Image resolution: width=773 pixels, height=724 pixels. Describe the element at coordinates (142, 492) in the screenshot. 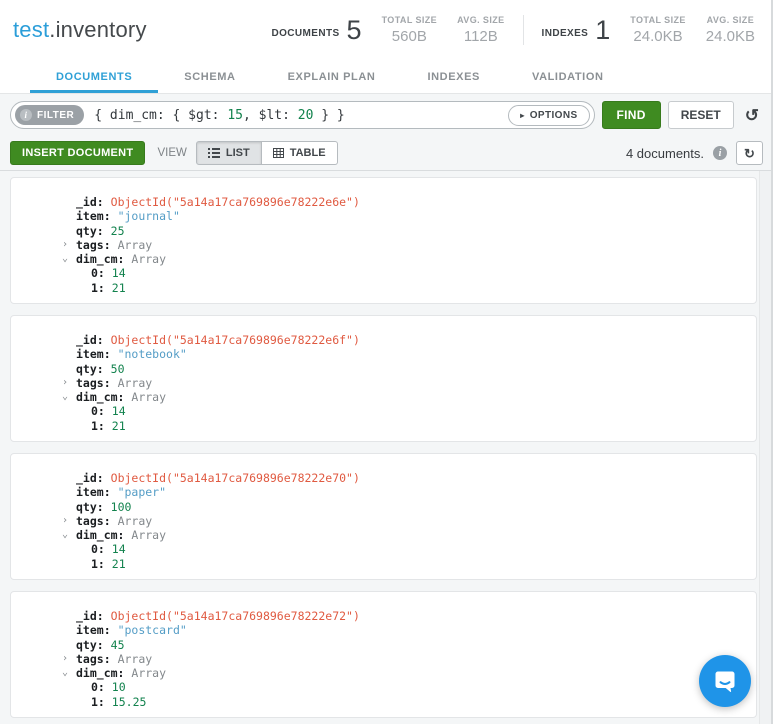

I see `string-value: "paper"` at that location.